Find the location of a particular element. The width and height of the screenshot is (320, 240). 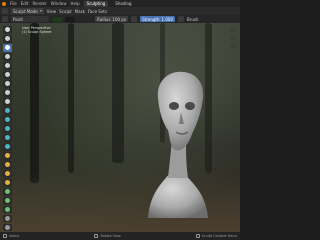

clay-strips-tool-button is located at coordinates (7, 65).